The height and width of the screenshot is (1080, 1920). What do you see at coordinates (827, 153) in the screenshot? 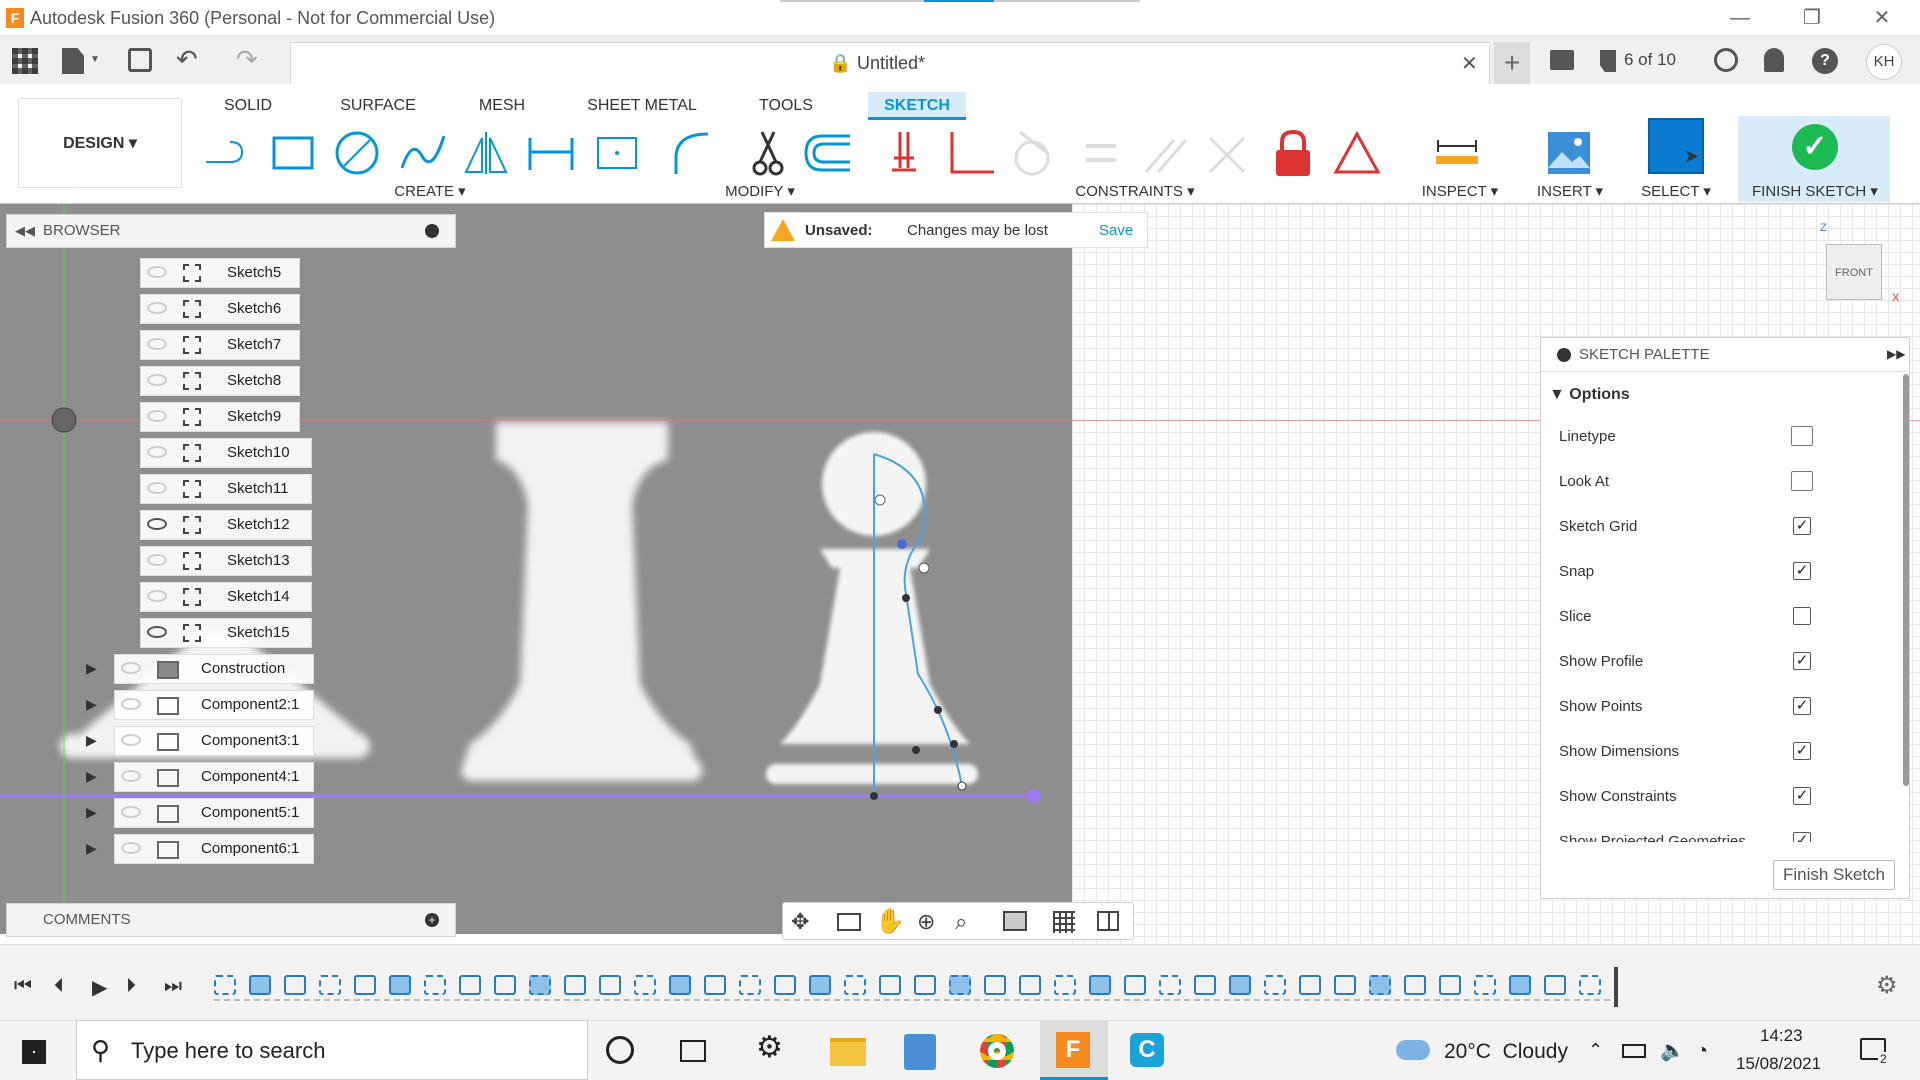
I see `offset-icon` at bounding box center [827, 153].